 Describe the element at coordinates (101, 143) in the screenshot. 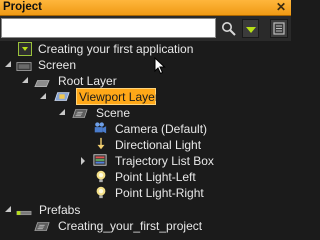

I see `directional-light-icon` at that location.